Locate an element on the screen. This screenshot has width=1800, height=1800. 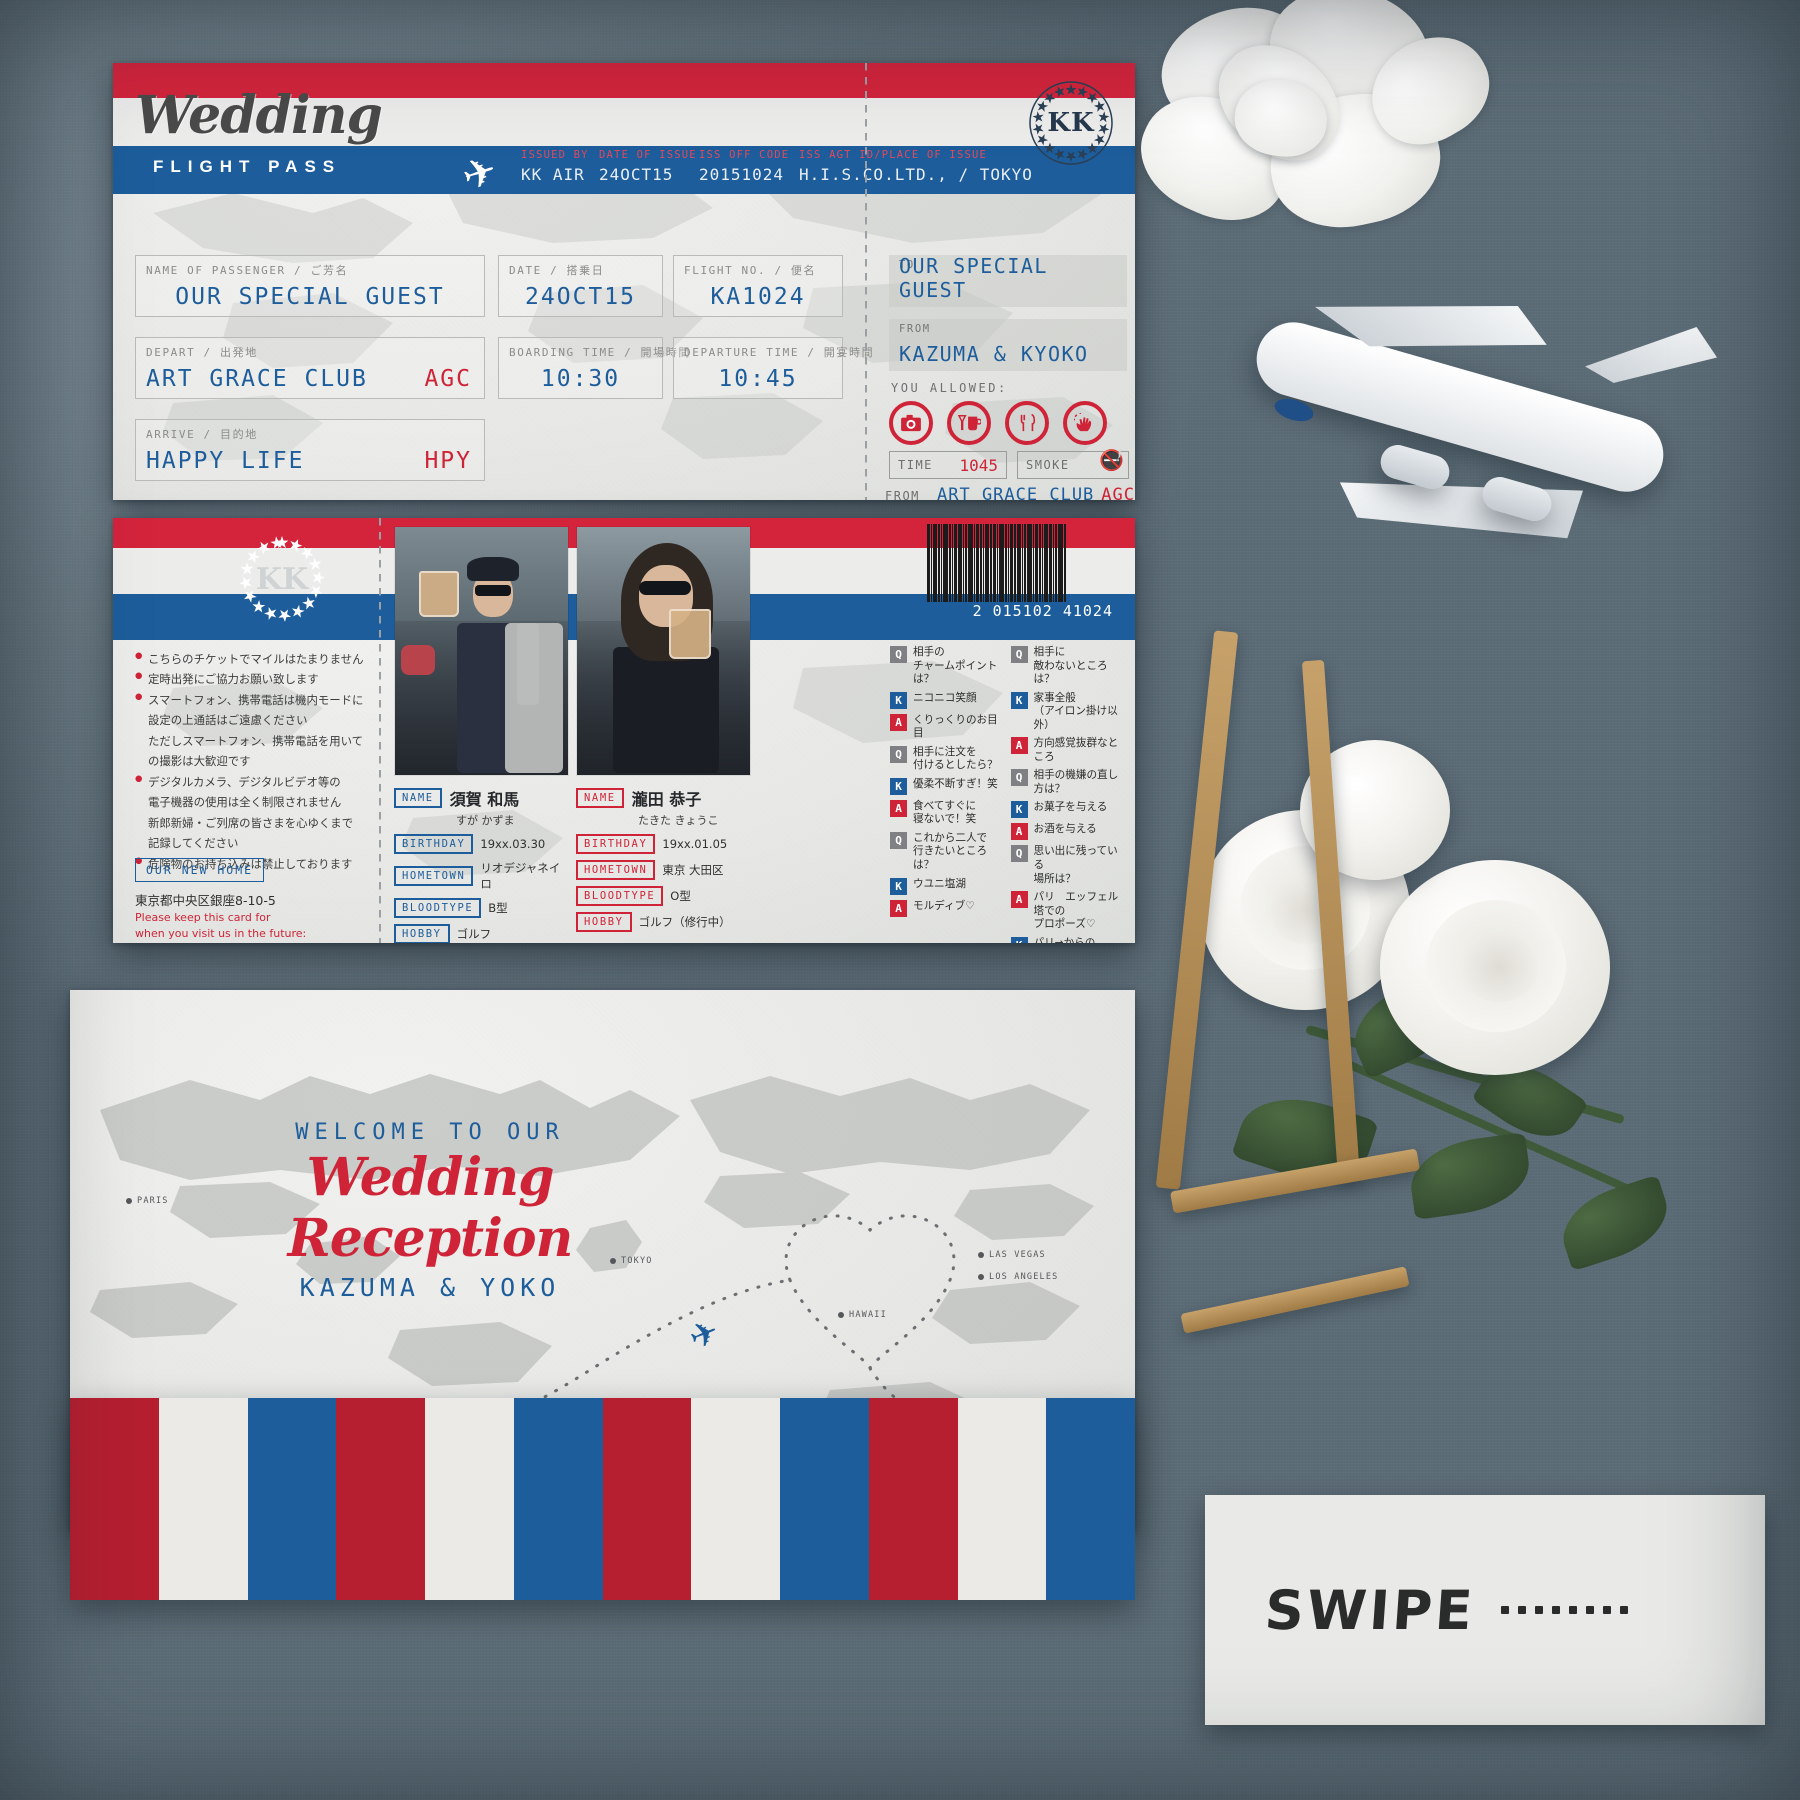
date-of-issue-label: DATE OF ISSUE is located at coordinates (648, 155).